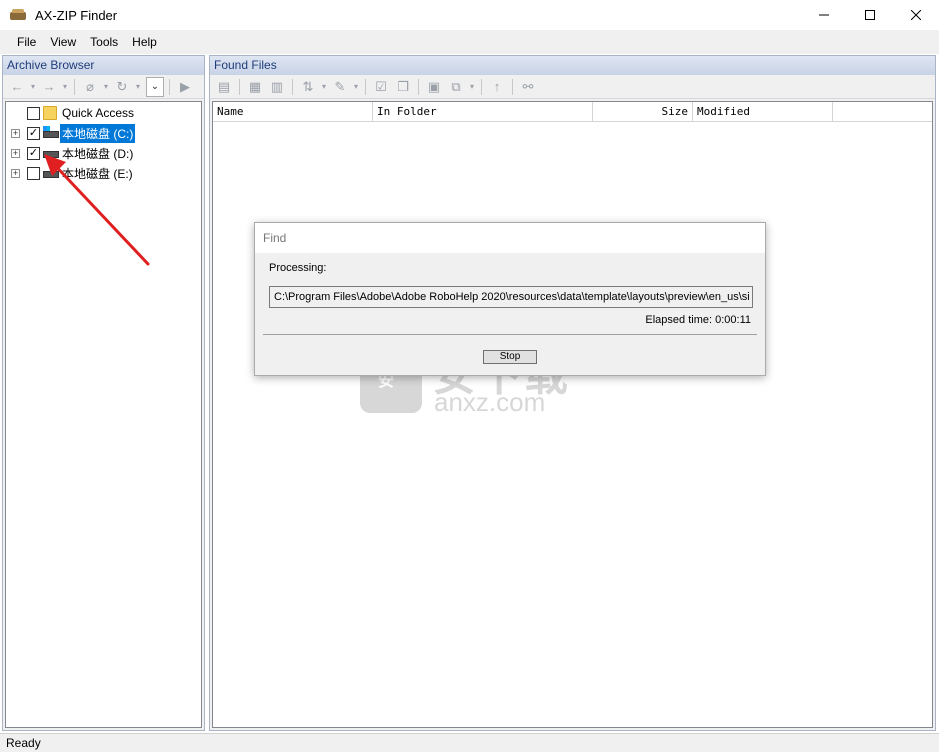 The image size is (939, 752). I want to click on play-icon: ▶, so click(185, 86).